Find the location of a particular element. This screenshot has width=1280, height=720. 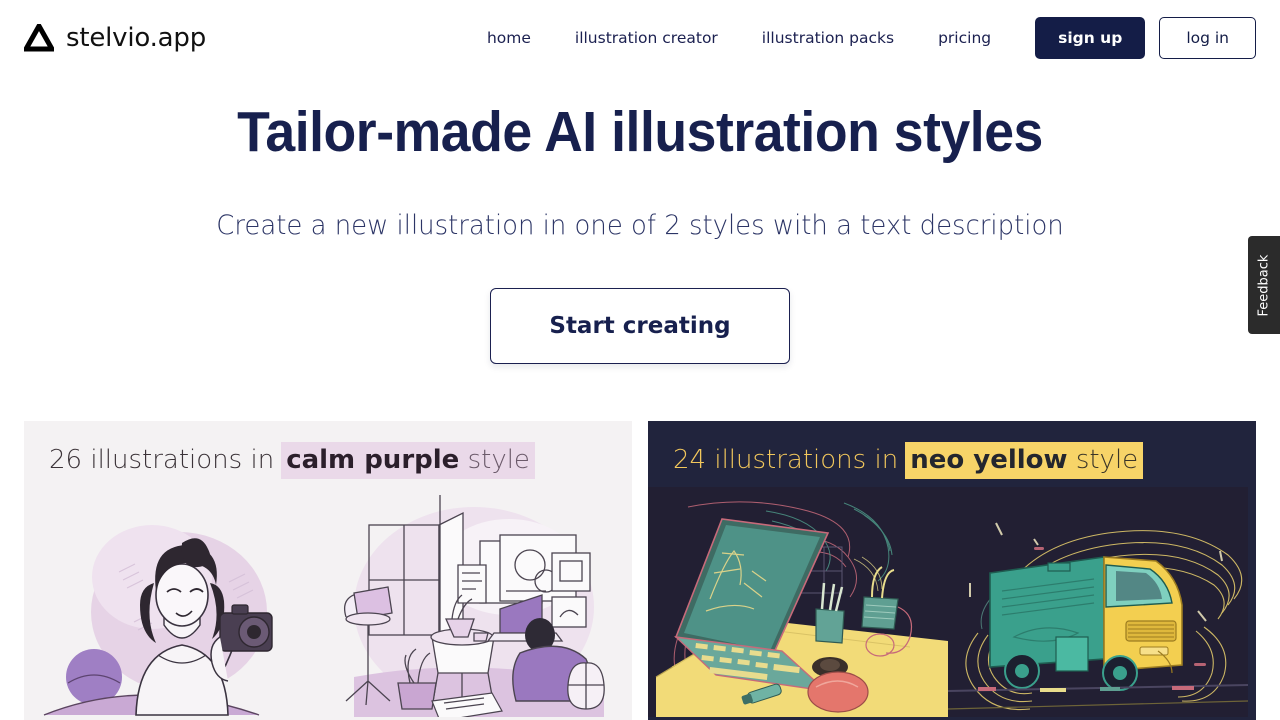

thumbnail-workspace-room is located at coordinates (474, 602).